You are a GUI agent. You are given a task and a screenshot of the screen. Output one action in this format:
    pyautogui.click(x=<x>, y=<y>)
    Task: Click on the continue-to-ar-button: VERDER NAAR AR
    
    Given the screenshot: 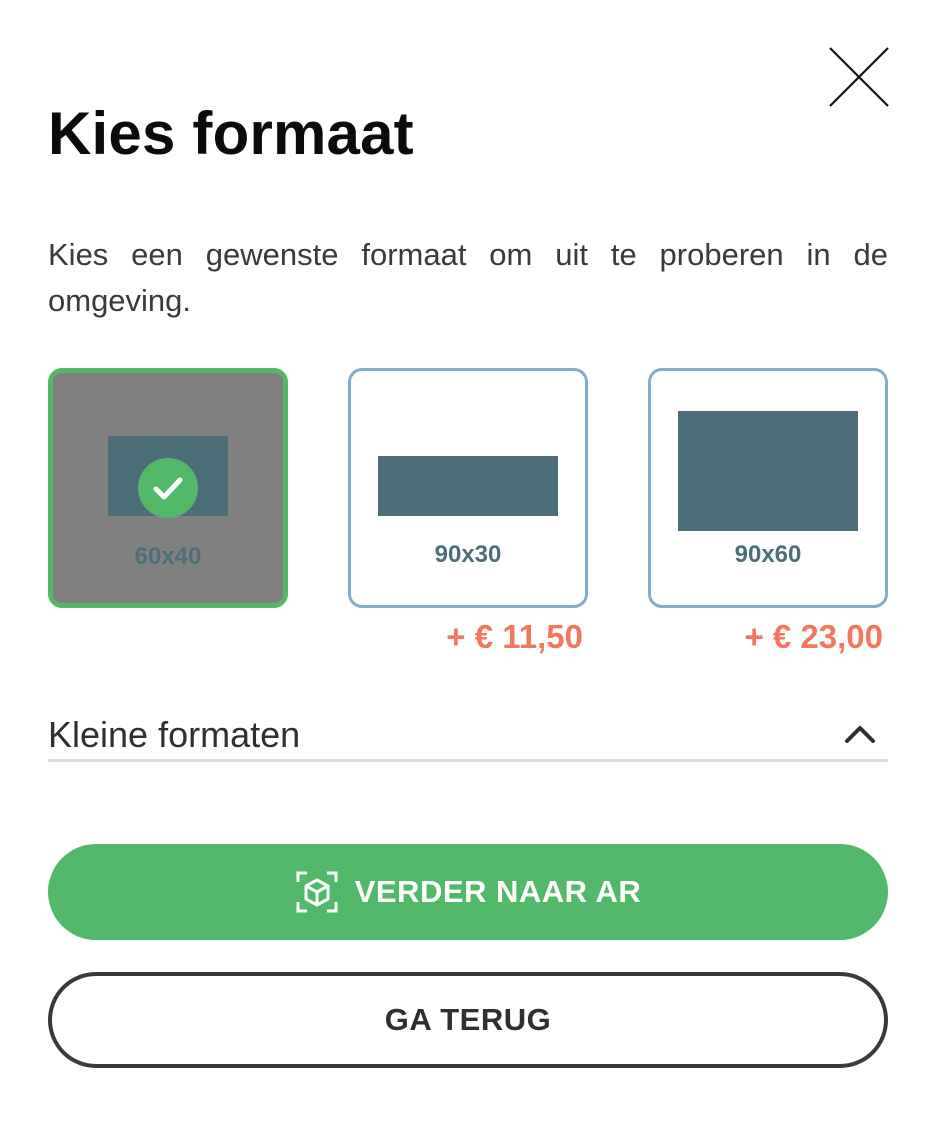 What is the action you would take?
    pyautogui.click(x=468, y=892)
    